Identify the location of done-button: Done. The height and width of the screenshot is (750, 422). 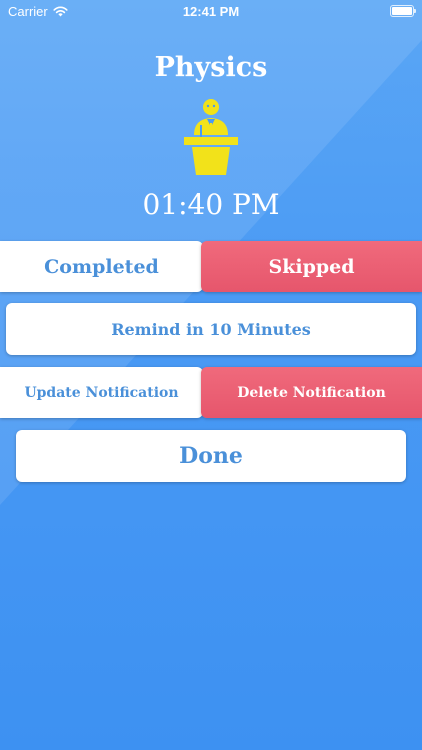
(211, 456).